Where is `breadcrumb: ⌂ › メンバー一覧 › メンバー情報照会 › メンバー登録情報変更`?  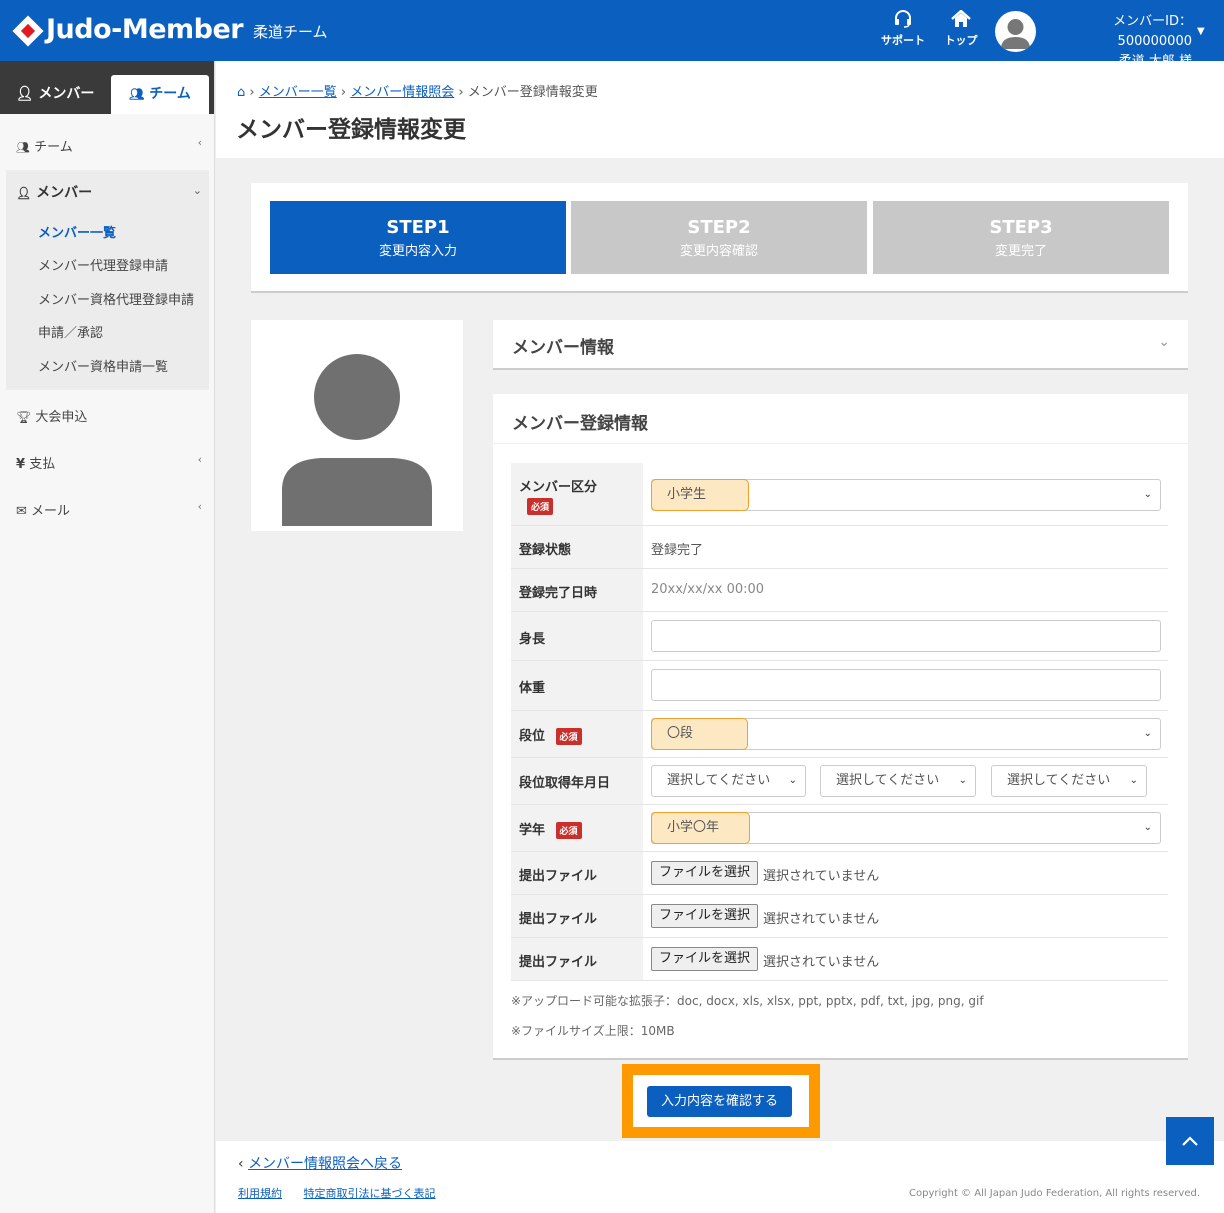 breadcrumb: ⌂ › メンバー一覧 › メンバー情報照会 › メンバー登録情報変更 is located at coordinates (417, 90).